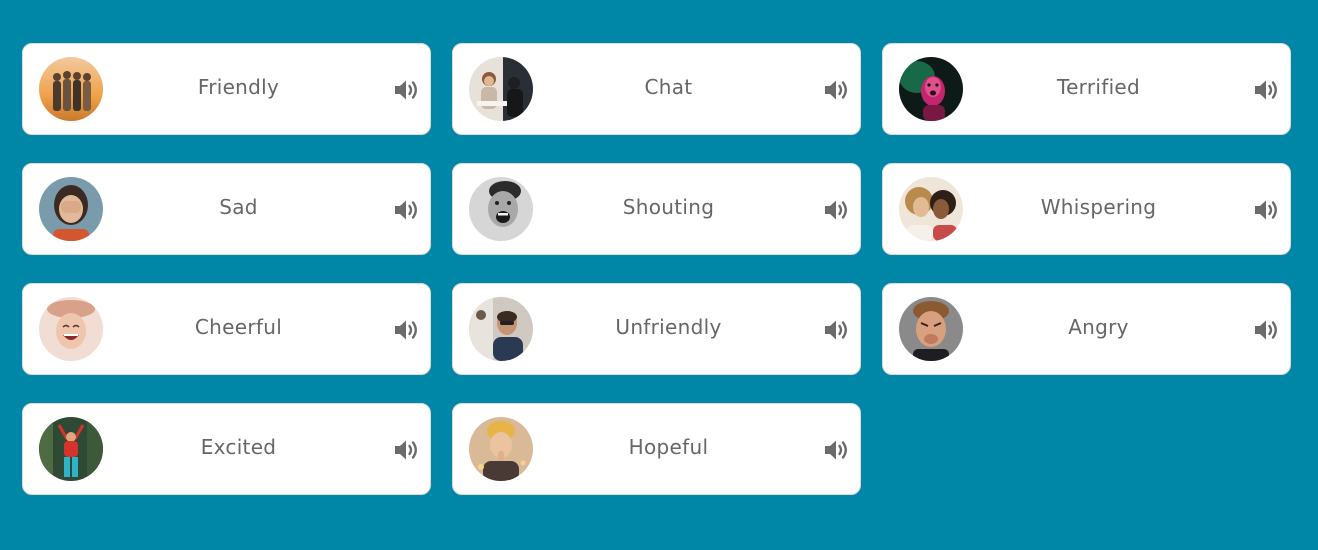 The width and height of the screenshot is (1318, 550). What do you see at coordinates (1098, 207) in the screenshot?
I see `voice-label: Whispering` at bounding box center [1098, 207].